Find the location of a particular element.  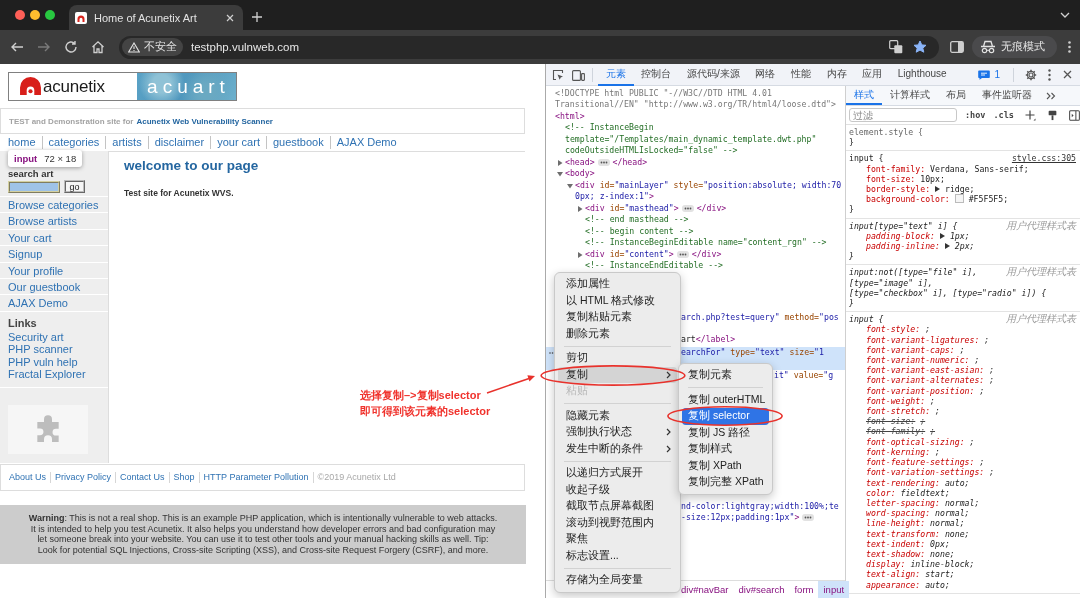

property-name: font-size: is located at coordinates (891, 178).